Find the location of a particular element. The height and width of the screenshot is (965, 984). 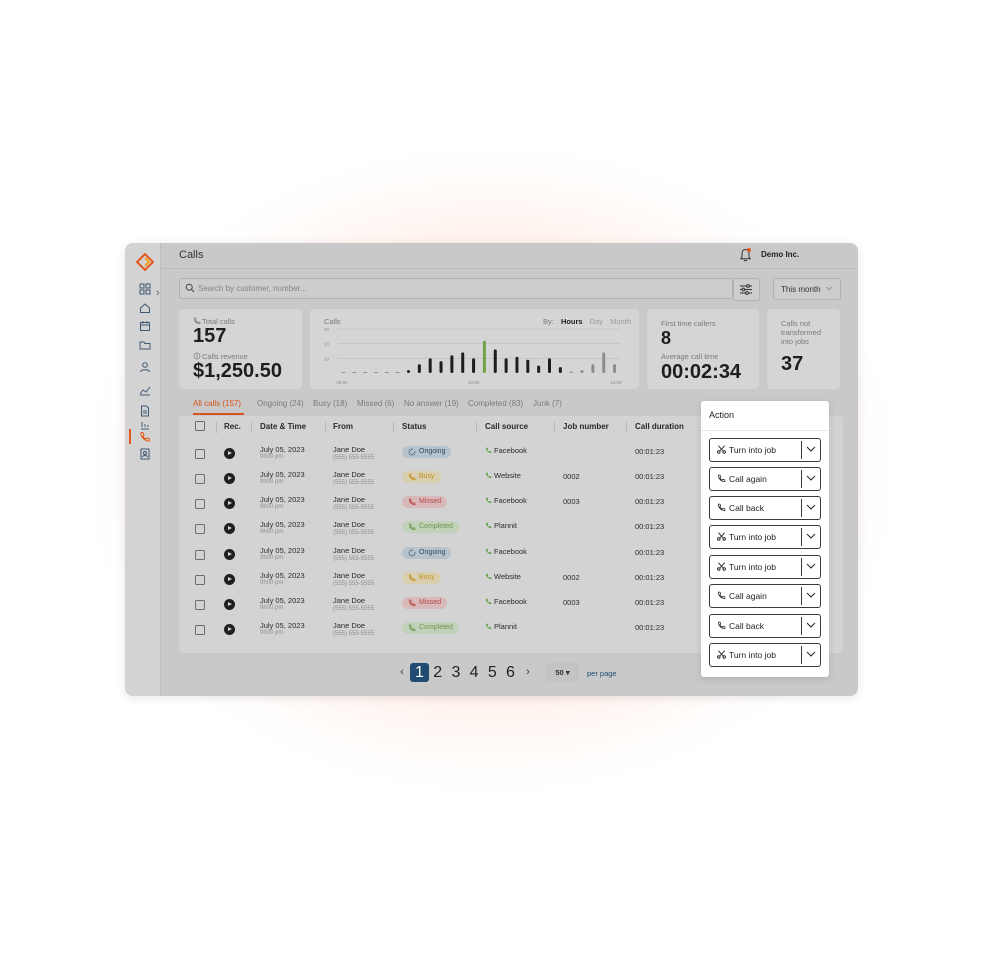

page-button-2: 2 is located at coordinates (437, 672).